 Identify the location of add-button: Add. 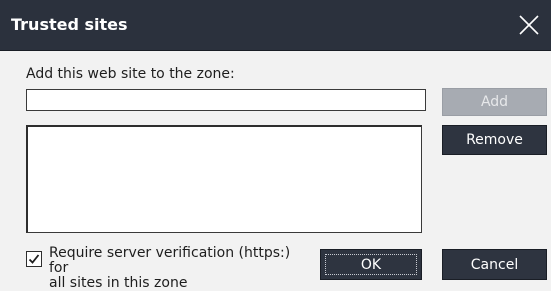
(494, 102).